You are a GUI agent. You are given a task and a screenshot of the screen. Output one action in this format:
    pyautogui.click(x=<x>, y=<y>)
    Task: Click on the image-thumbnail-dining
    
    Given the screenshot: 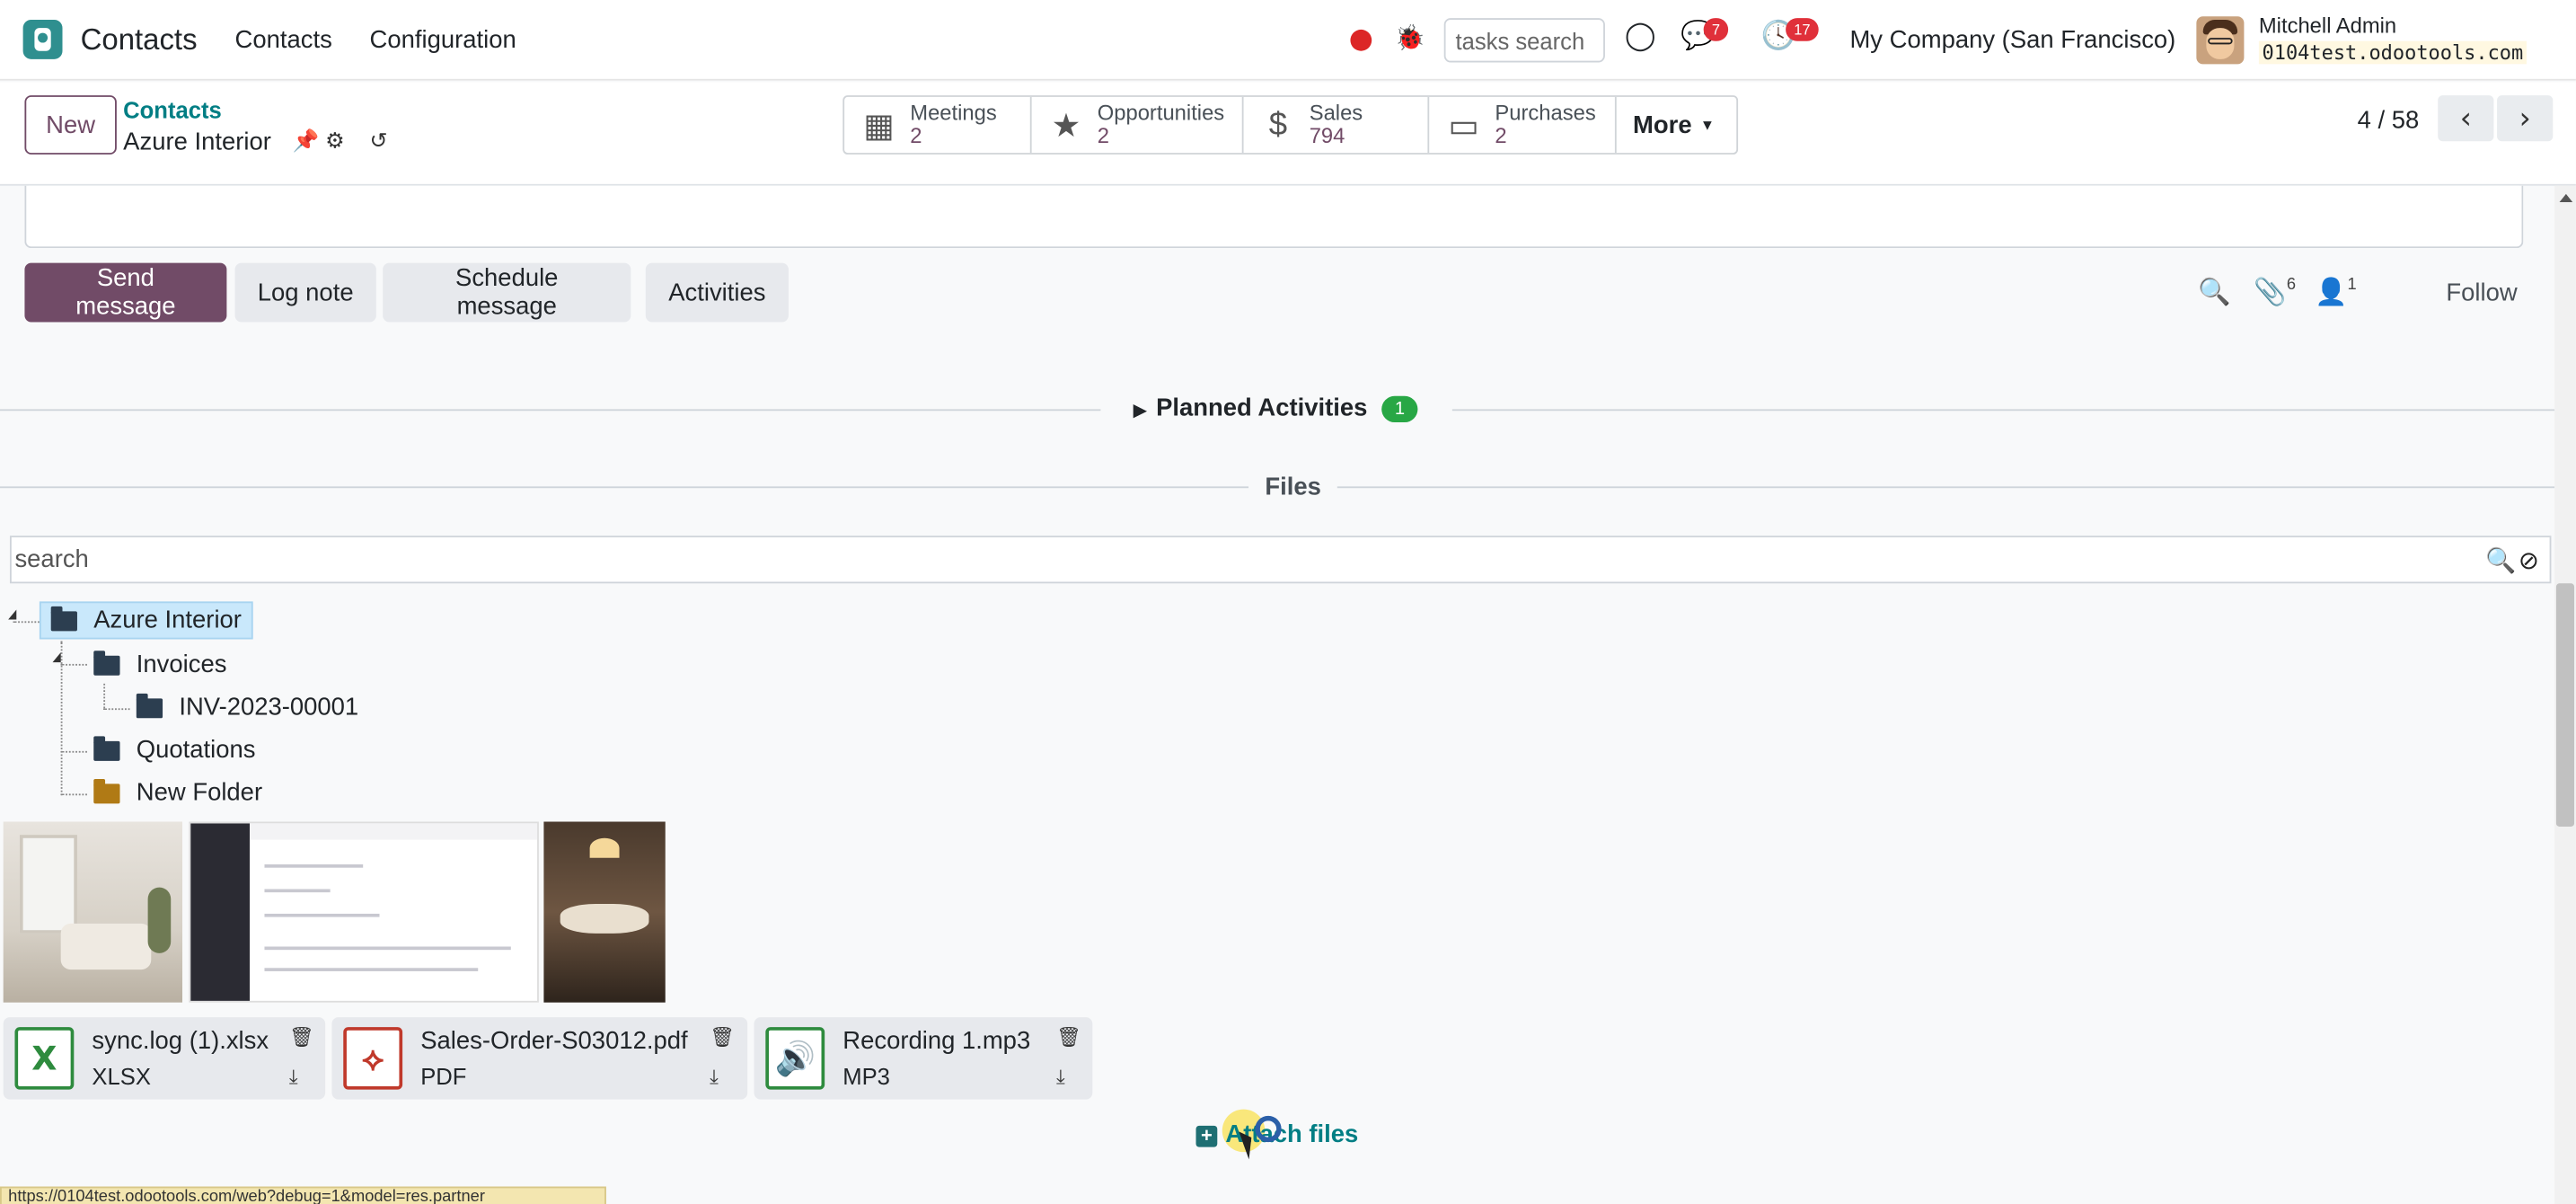 What is the action you would take?
    pyautogui.click(x=604, y=912)
    